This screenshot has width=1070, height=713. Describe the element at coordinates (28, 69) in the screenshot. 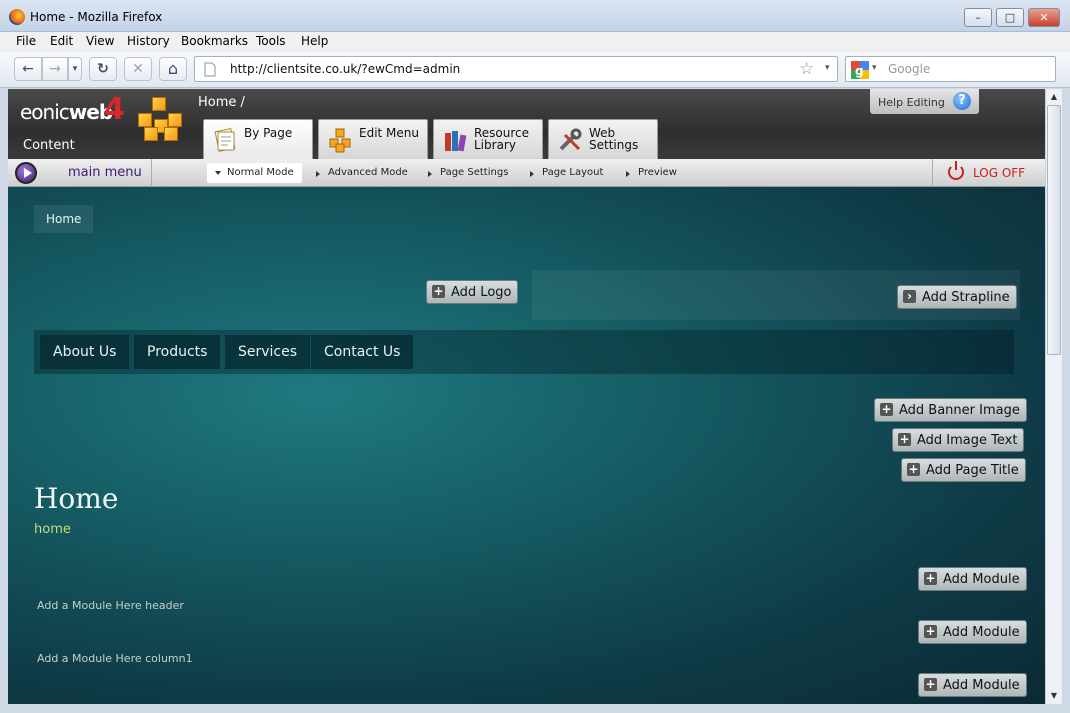

I see `back-button: ←` at that location.